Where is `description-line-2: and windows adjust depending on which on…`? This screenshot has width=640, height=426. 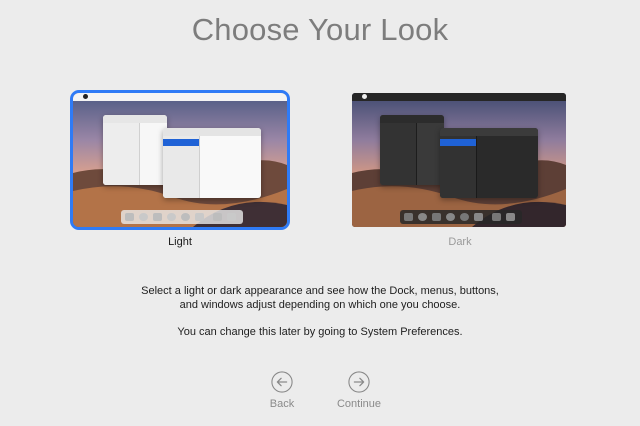
description-line-2: and windows adjust depending on which on… is located at coordinates (320, 305).